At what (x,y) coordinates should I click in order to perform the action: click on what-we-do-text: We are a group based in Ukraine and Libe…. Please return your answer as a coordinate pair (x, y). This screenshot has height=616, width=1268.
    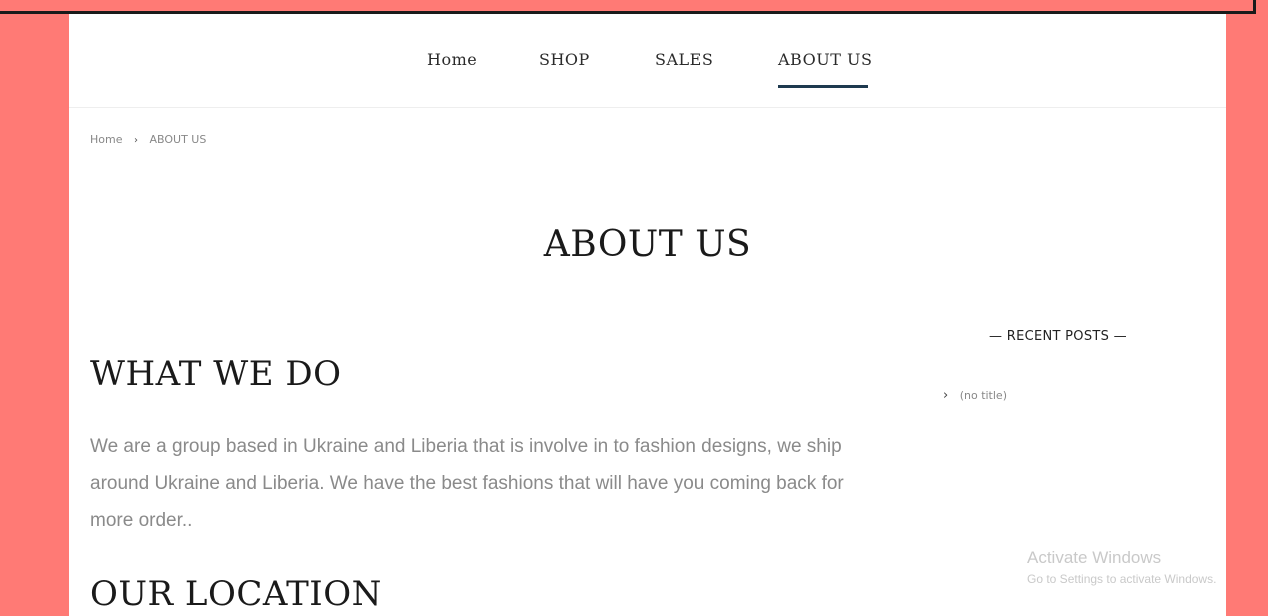
    Looking at the image, I should click on (467, 483).